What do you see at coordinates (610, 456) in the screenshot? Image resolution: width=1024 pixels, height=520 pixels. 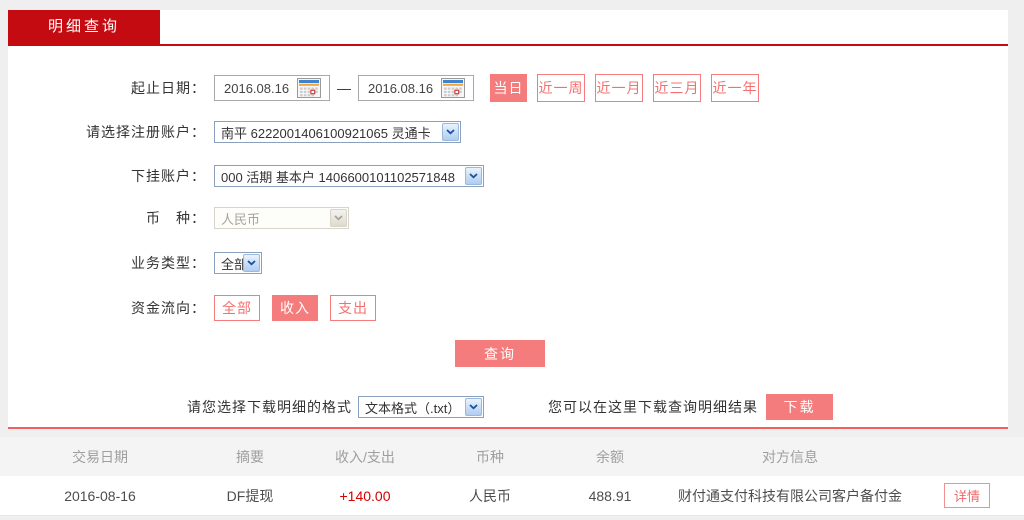 I see `header-balance: 余额` at bounding box center [610, 456].